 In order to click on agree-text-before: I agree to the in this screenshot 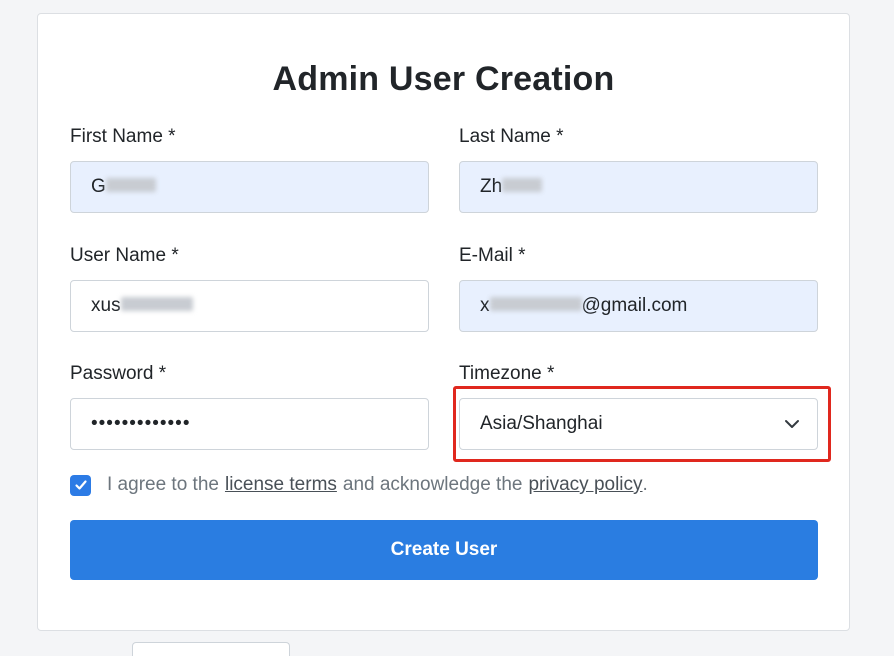, I will do `click(163, 484)`.